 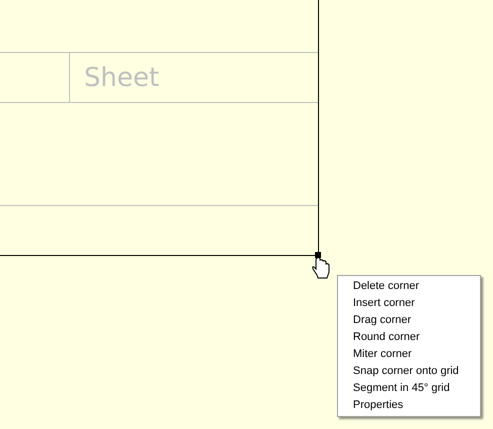 I want to click on hand-cursor-icon, so click(x=321, y=267).